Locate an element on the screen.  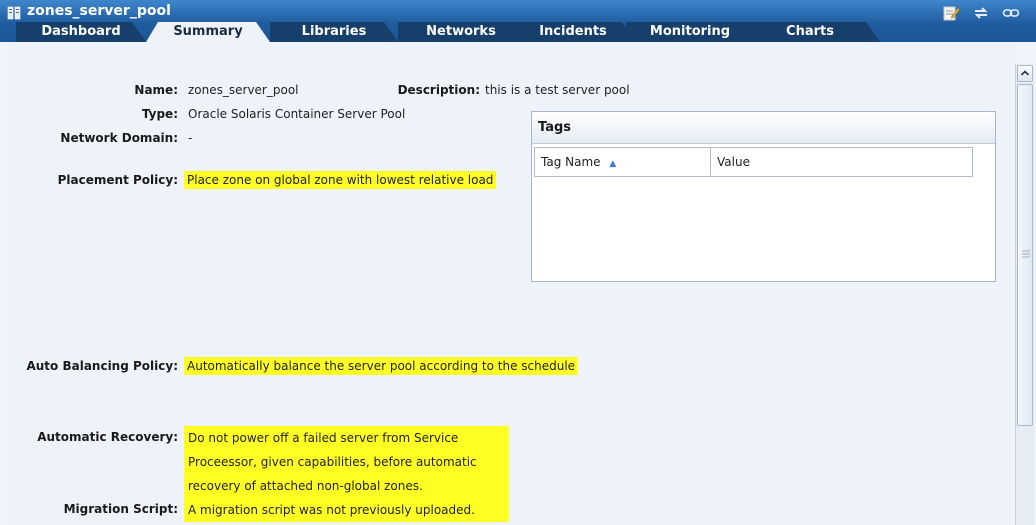
column-header-value: Value is located at coordinates (842, 162).